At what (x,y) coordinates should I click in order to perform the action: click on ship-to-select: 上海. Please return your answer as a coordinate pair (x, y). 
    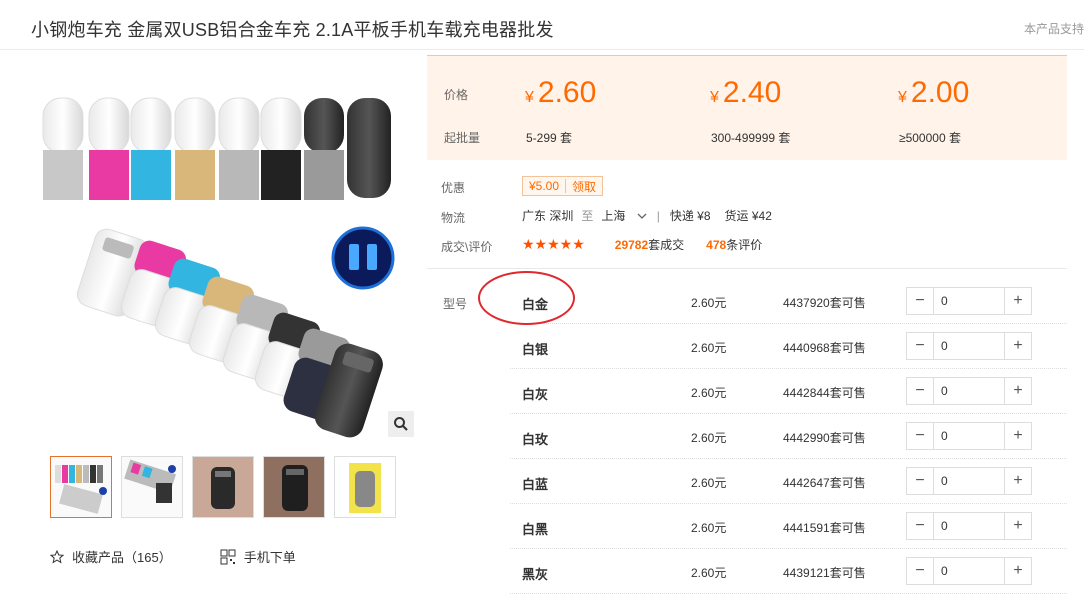
    Looking at the image, I should click on (624, 215).